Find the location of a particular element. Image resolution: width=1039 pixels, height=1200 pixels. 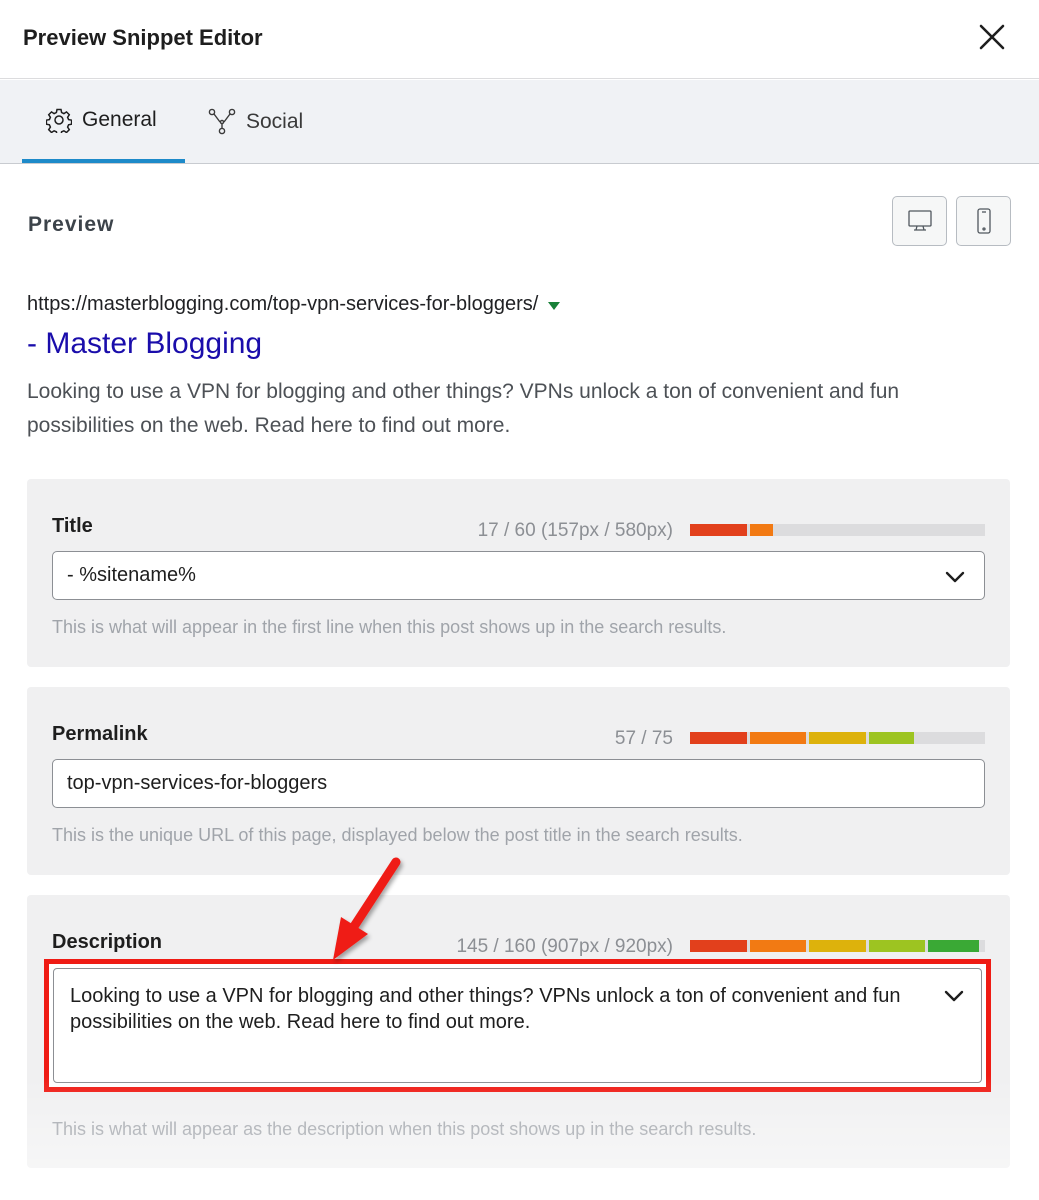

description-length-meter is located at coordinates (837, 946).